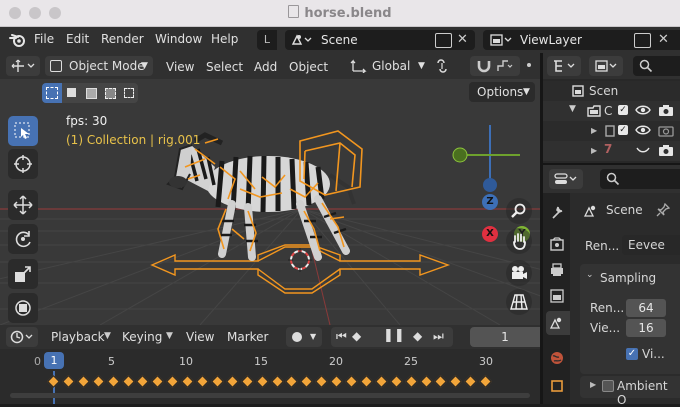  I want to click on render-tab-icon, so click(557, 245).